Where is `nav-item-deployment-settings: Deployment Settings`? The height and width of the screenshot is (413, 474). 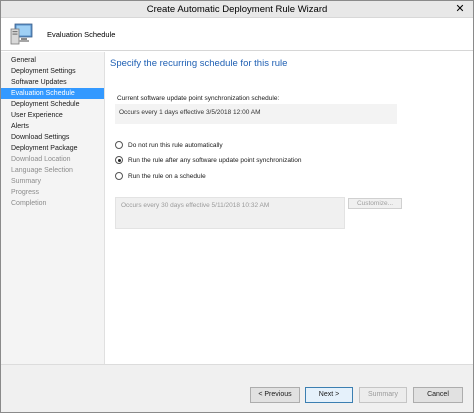 nav-item-deployment-settings: Deployment Settings is located at coordinates (52, 71).